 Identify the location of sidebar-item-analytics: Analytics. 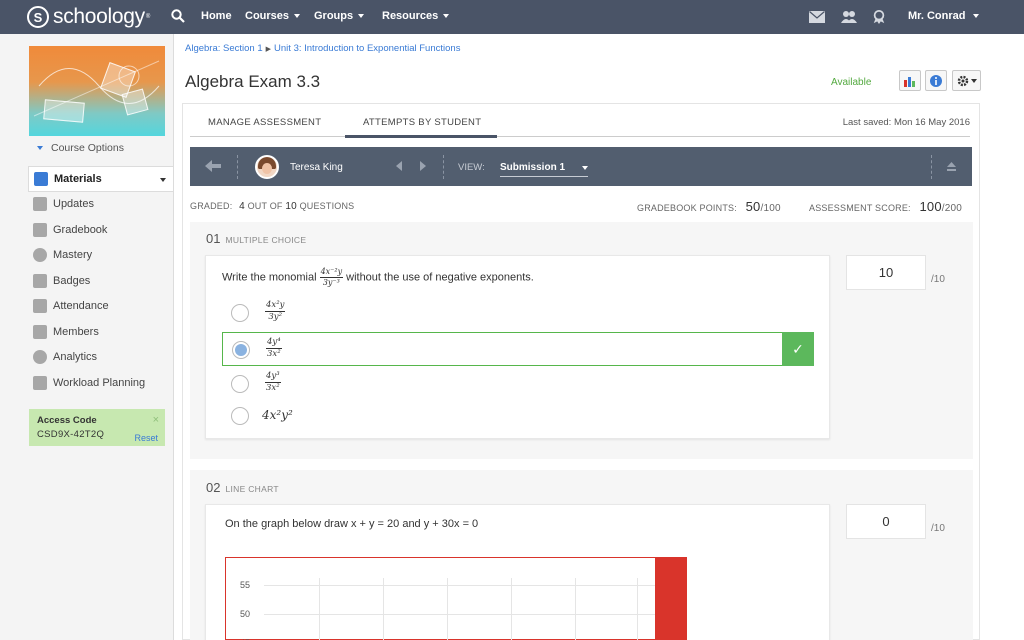
(101, 358).